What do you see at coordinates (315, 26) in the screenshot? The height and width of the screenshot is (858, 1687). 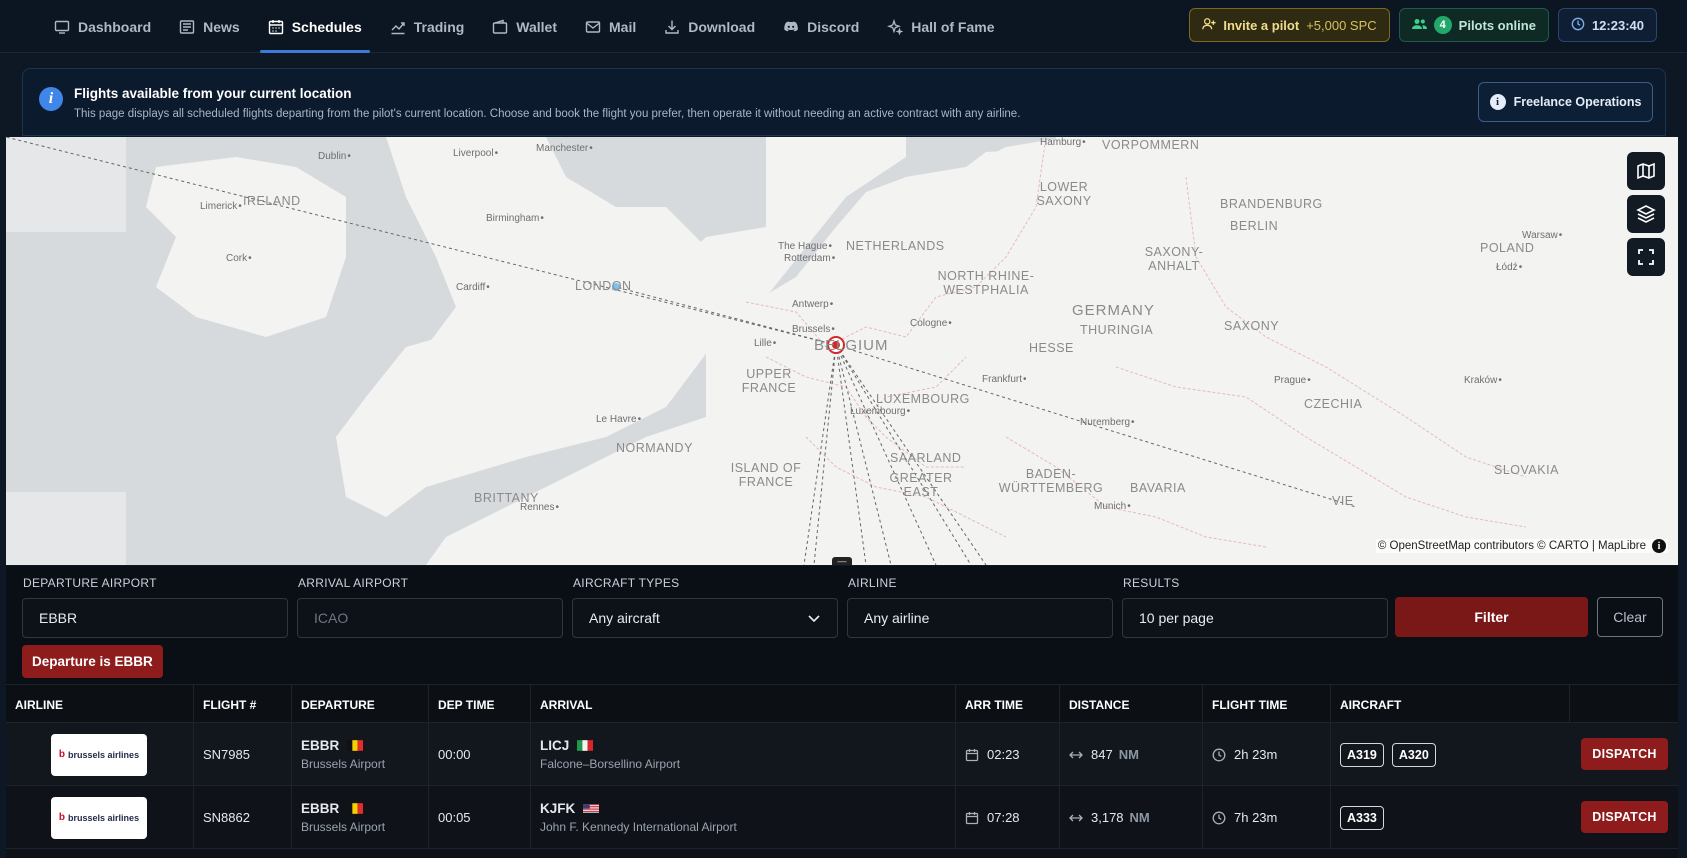 I see `nav-item-schedules: Schedules` at bounding box center [315, 26].